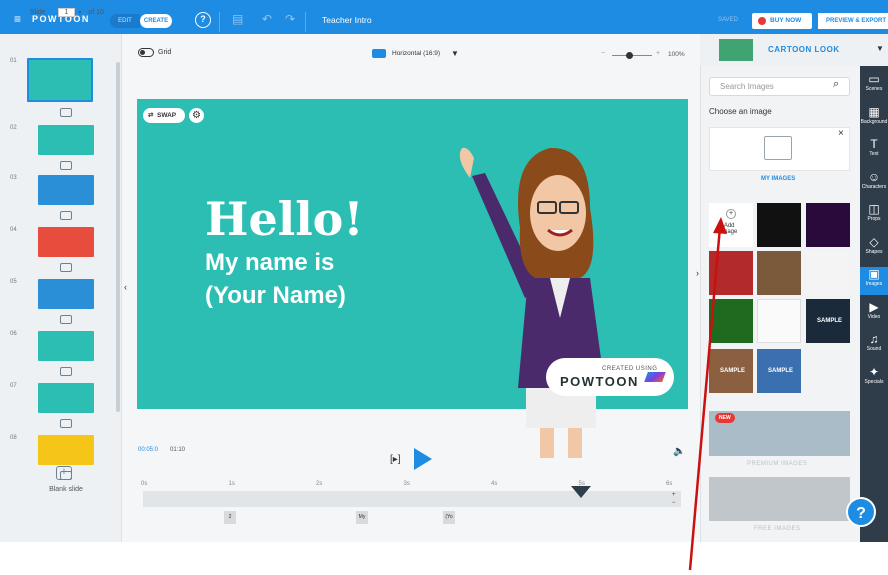  What do you see at coordinates (275, 296) in the screenshot?
I see `your-name-text: (Your Name)` at bounding box center [275, 296].